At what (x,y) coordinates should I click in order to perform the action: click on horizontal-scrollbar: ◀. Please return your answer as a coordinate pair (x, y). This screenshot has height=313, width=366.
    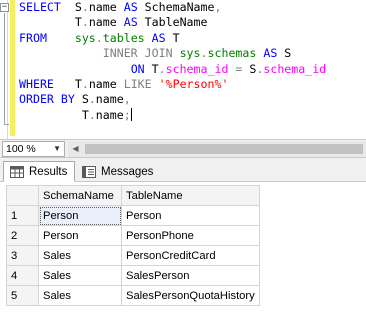
    Looking at the image, I should click on (217, 149).